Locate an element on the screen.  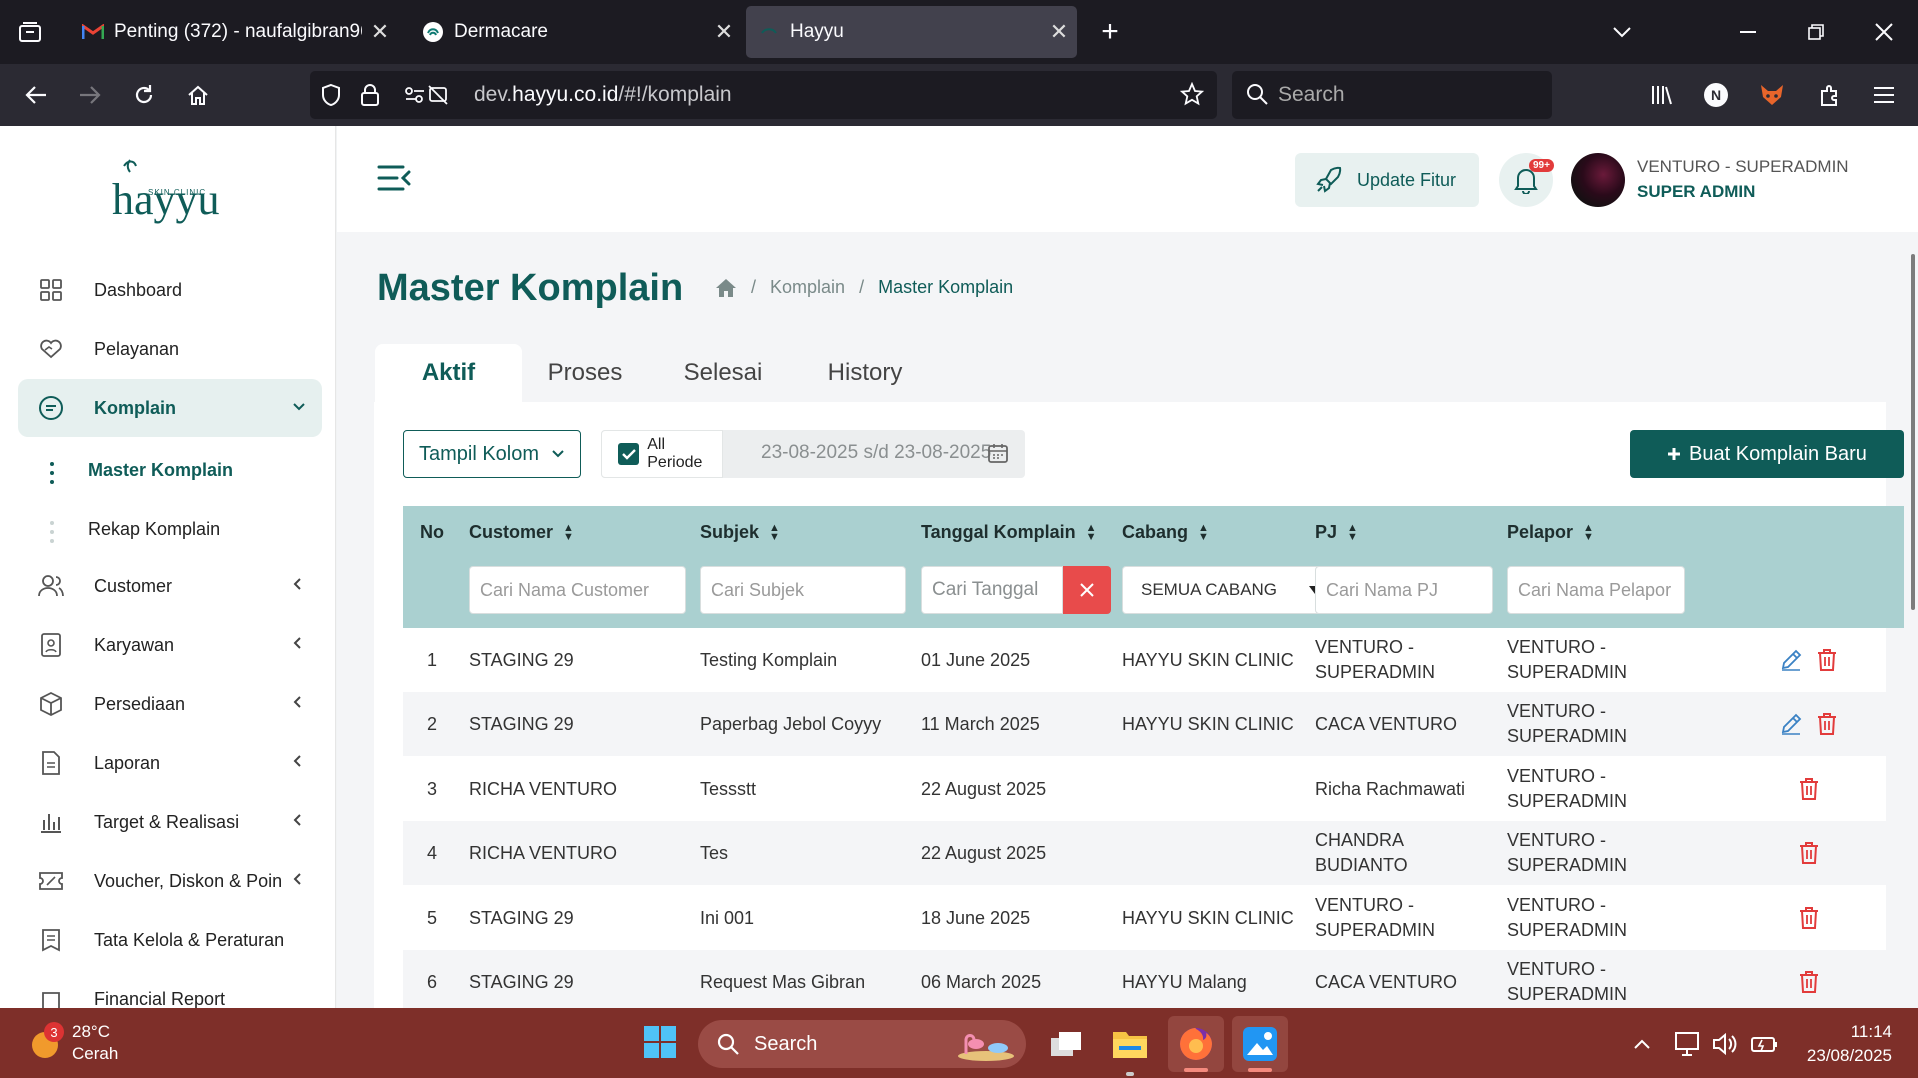
filter-pelapor-input: Cari Nama Pelapor is located at coordinates (1596, 590).